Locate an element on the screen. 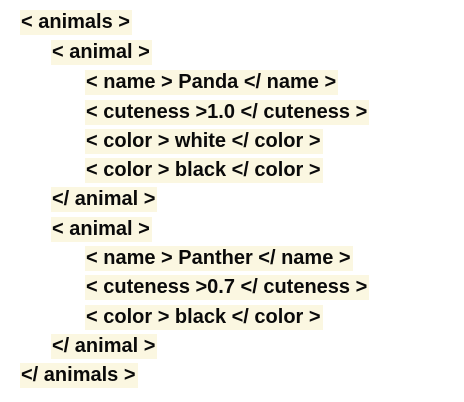 This screenshot has height=402, width=464. xml-line-cuteness: < cuteness >1.0 </ cuteness > is located at coordinates (227, 112).